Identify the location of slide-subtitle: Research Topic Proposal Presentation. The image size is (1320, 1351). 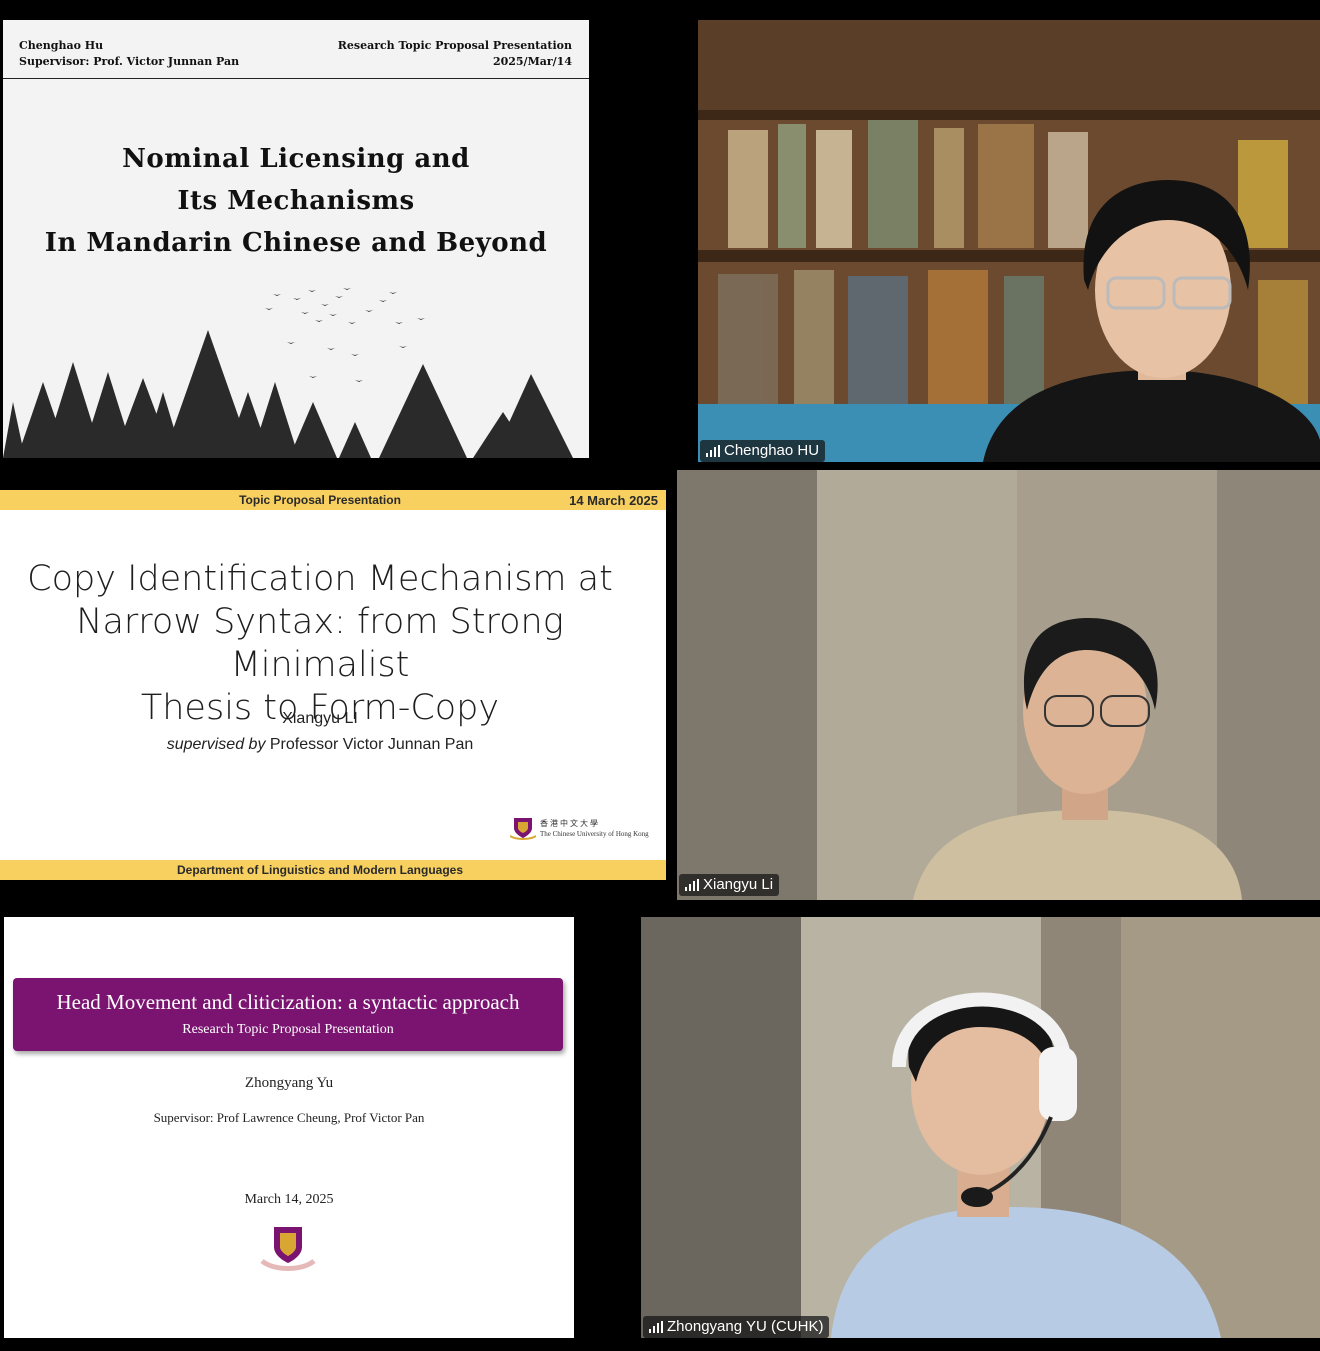
(288, 1029).